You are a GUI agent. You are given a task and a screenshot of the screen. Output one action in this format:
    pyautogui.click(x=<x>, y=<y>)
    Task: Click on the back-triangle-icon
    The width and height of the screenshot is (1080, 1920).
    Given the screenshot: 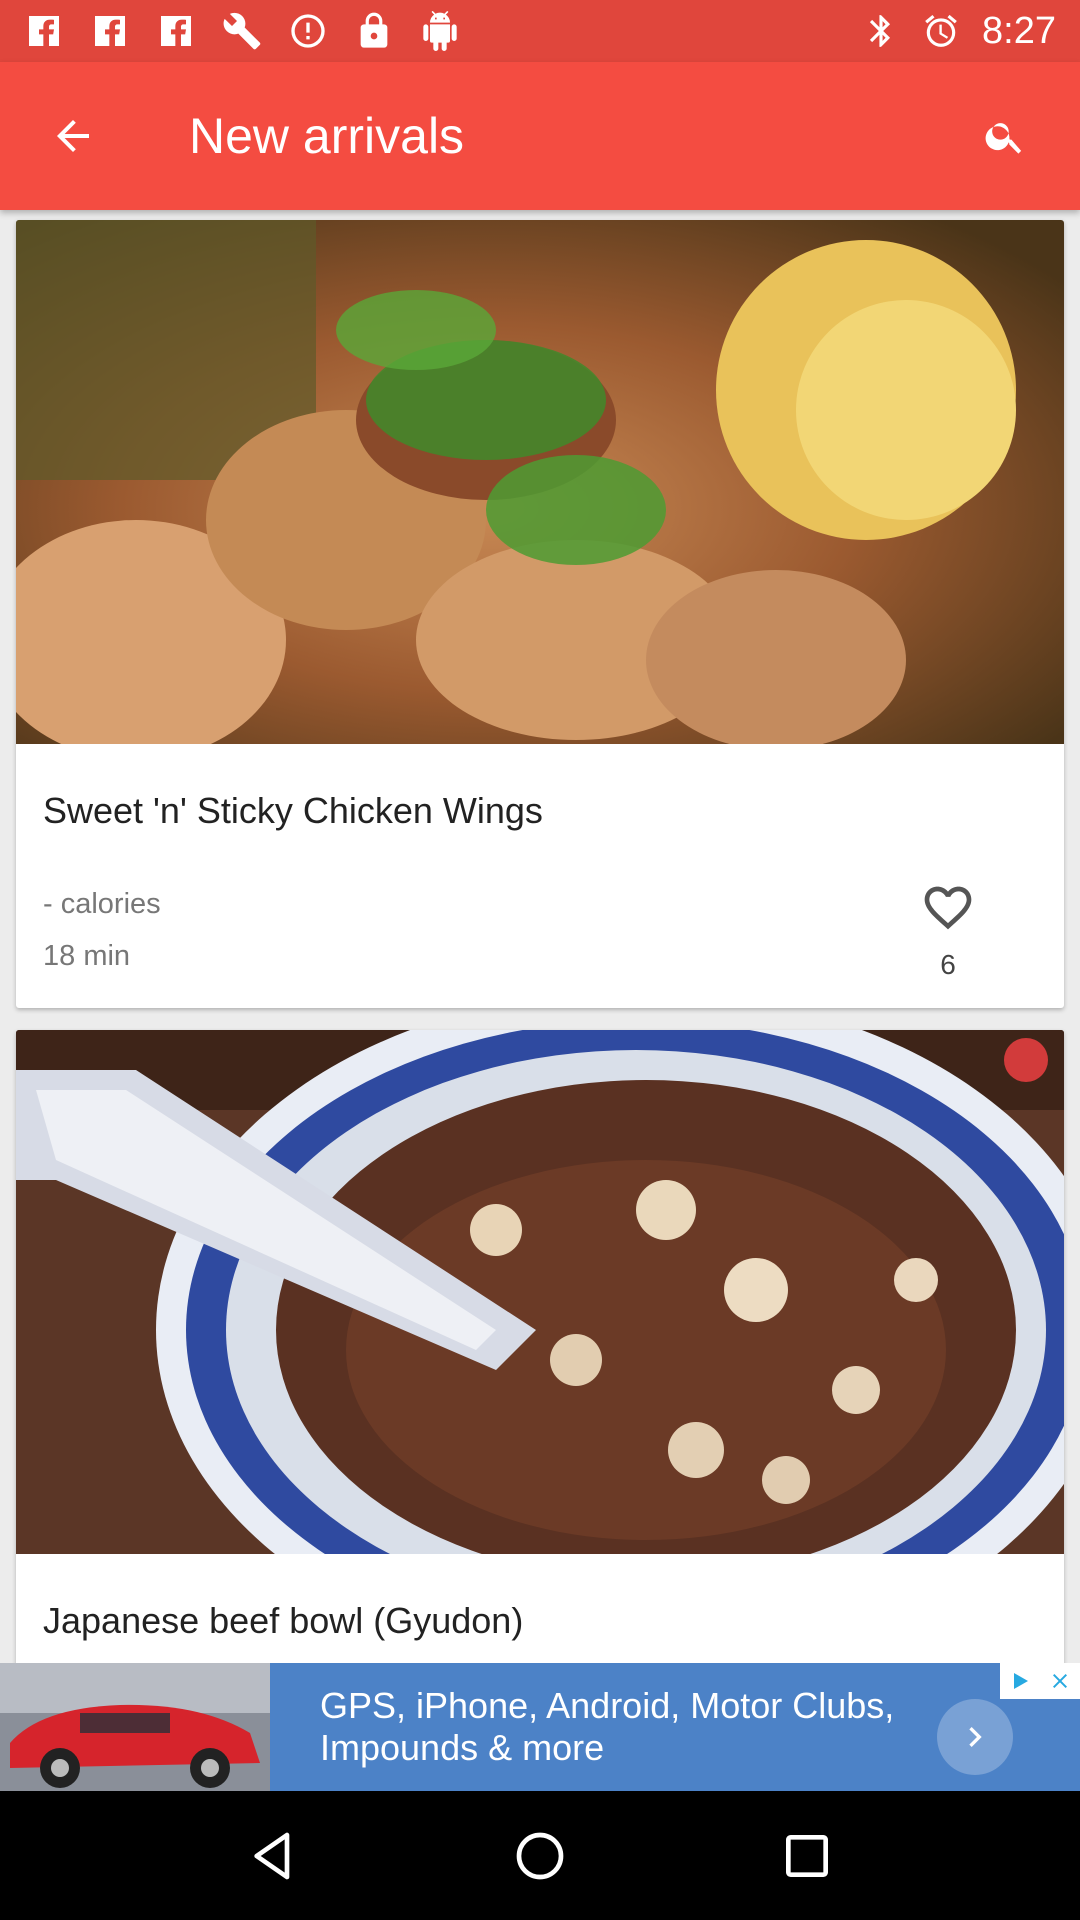 What is the action you would take?
    pyautogui.click(x=272, y=1855)
    